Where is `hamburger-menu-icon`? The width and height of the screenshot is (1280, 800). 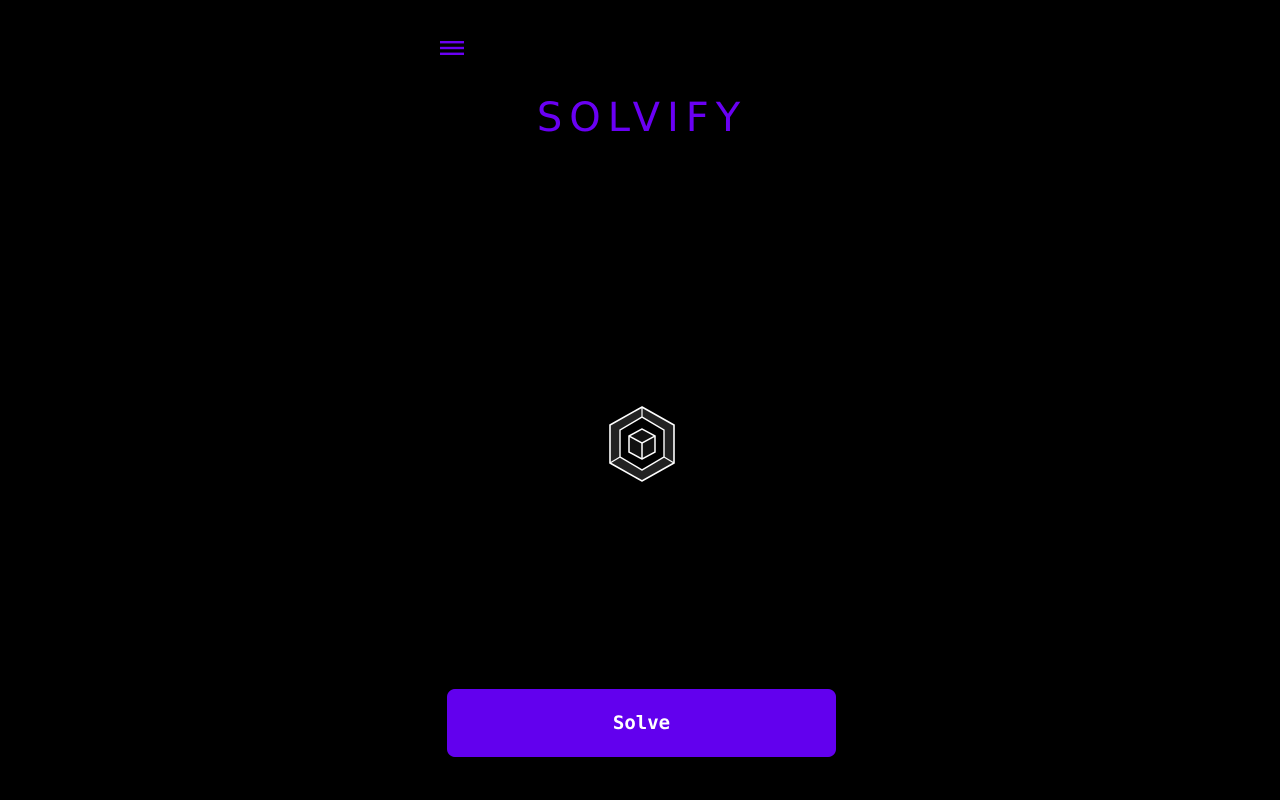
hamburger-menu-icon is located at coordinates (452, 48).